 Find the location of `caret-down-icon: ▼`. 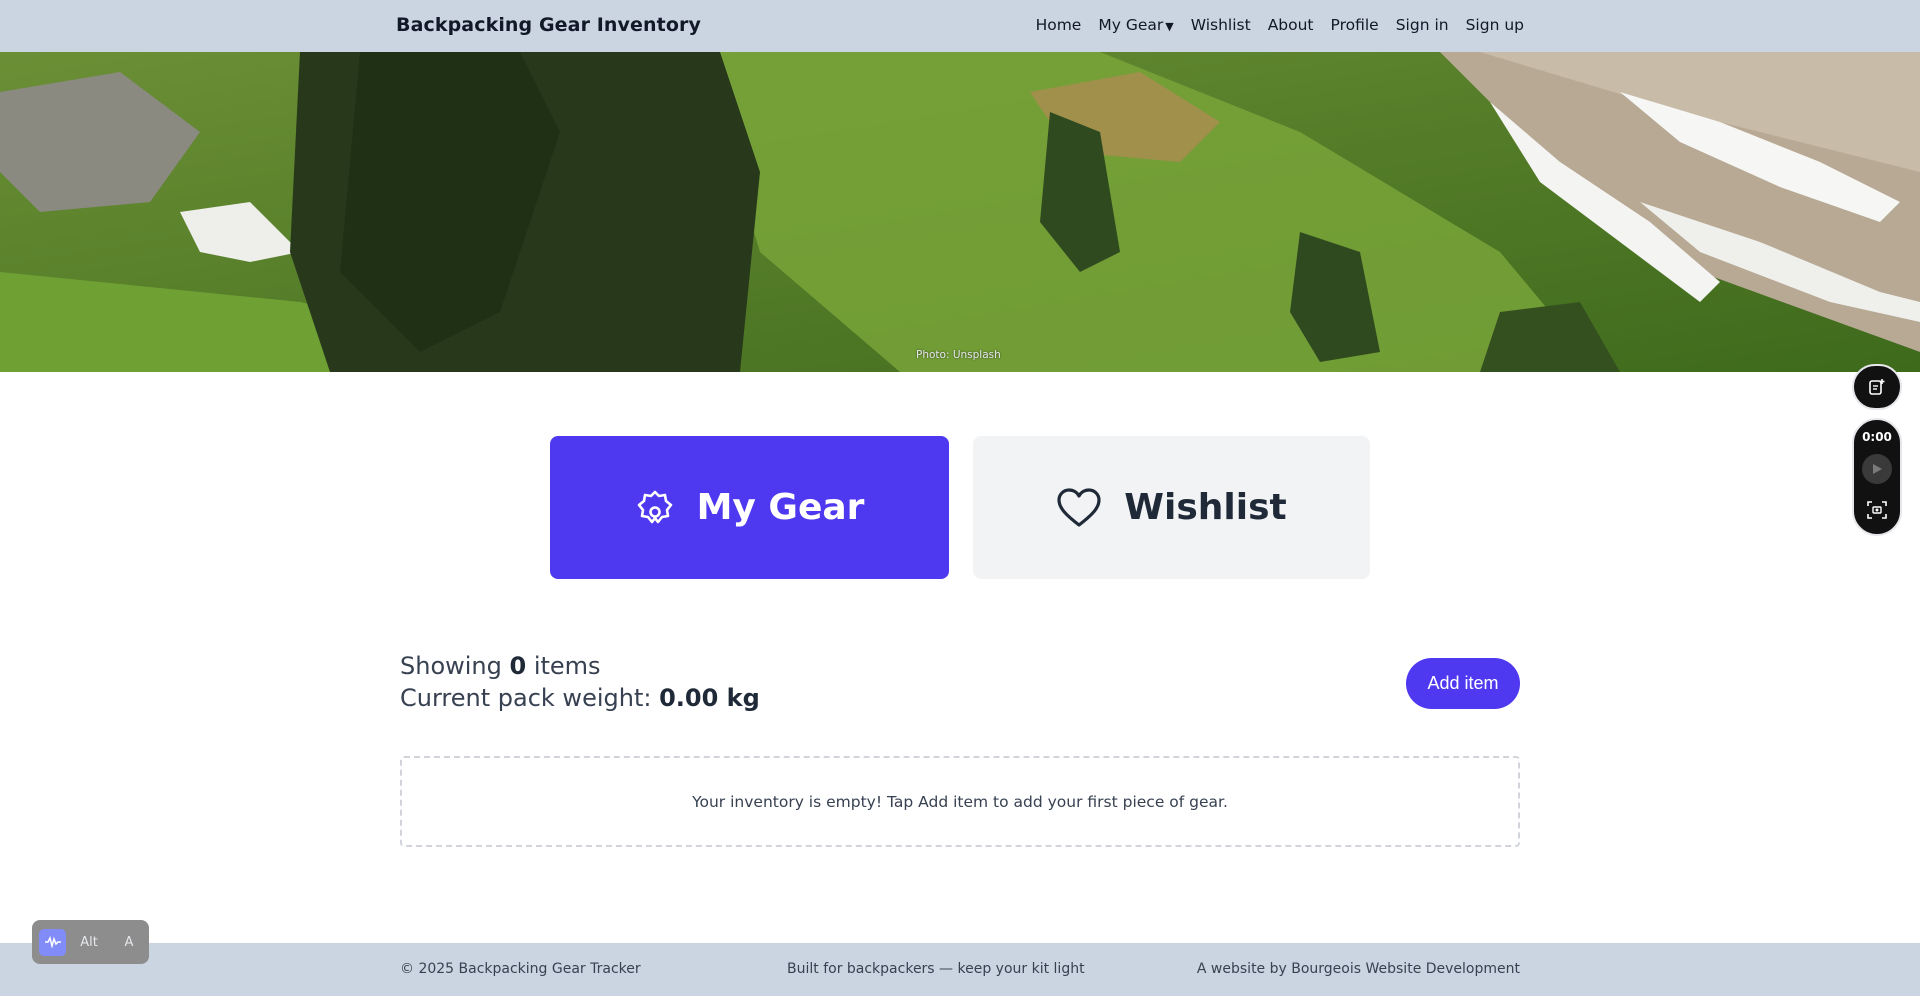

caret-down-icon: ▼ is located at coordinates (1169, 26).